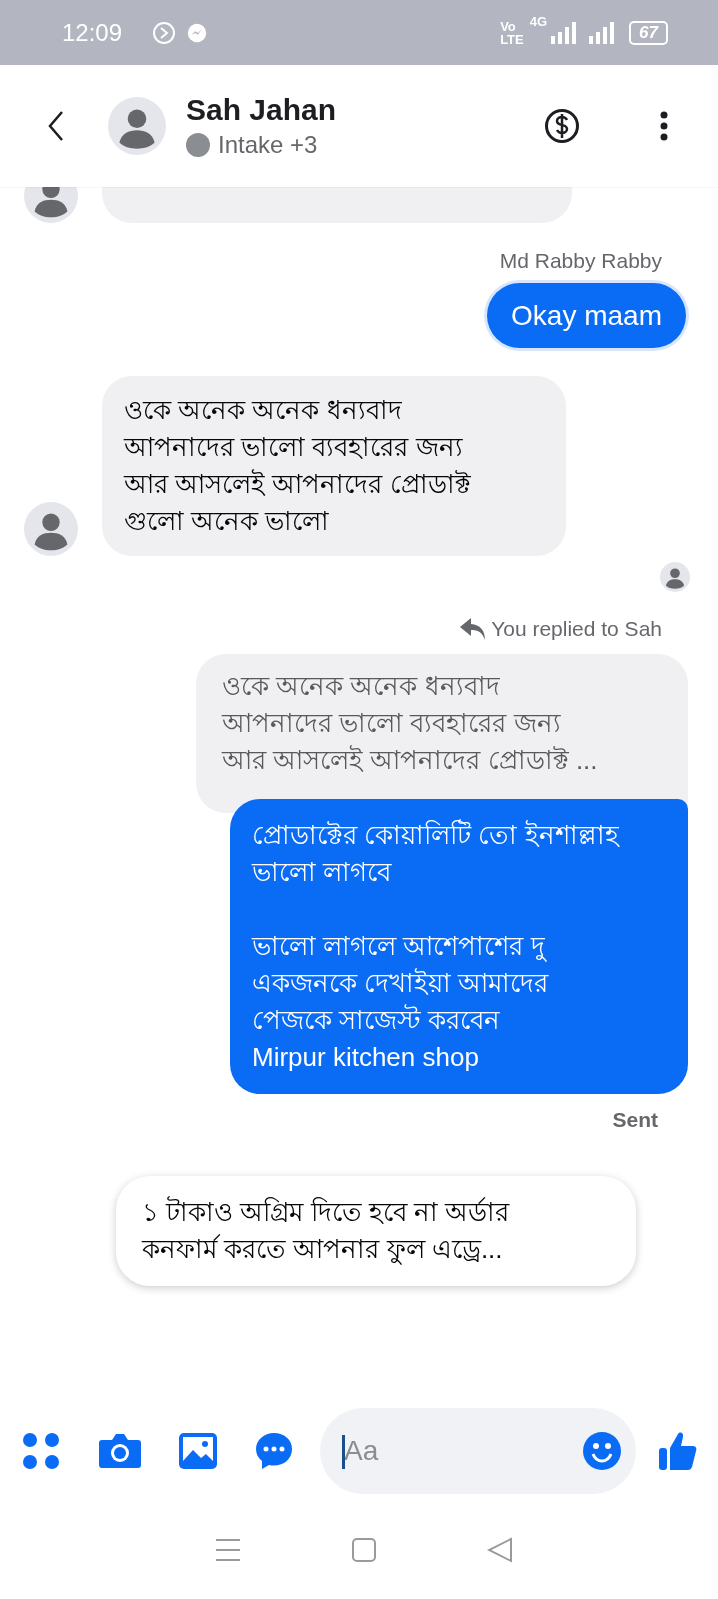  Describe the element at coordinates (228, 1550) in the screenshot. I see `menu-icon` at that location.